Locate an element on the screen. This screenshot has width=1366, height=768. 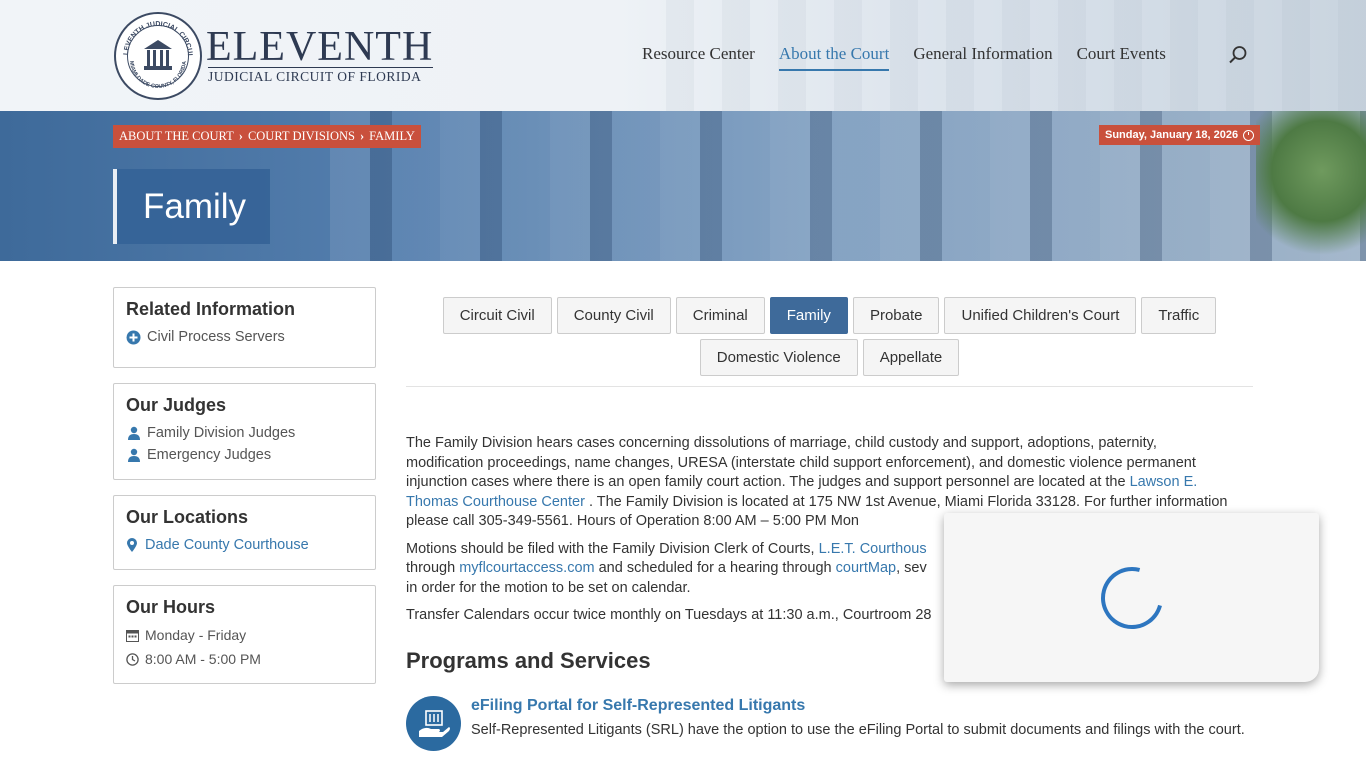
date-badge: Sunday, January 18, 2026 is located at coordinates (1180, 135).